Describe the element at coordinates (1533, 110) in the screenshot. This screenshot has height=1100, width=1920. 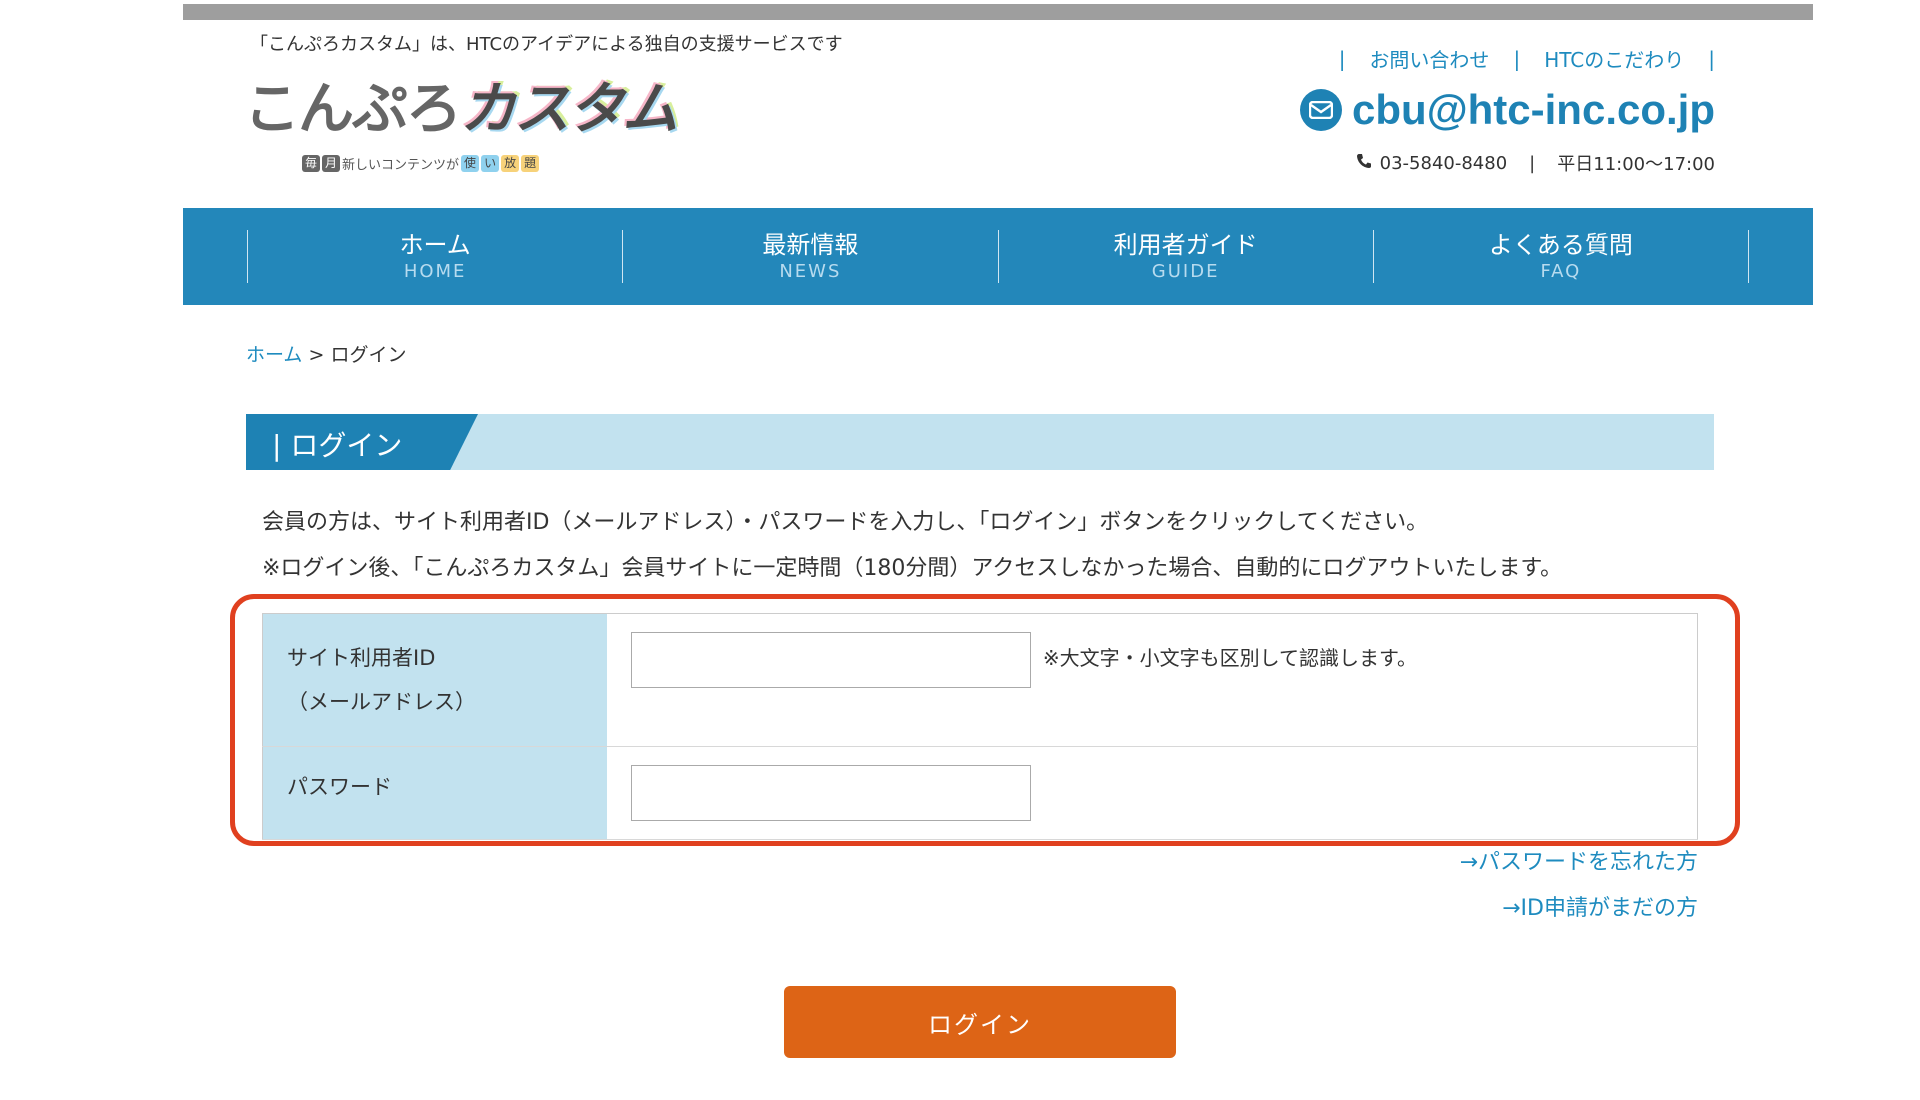
I see `email-address: cbu@htc-inc.co.jp` at that location.